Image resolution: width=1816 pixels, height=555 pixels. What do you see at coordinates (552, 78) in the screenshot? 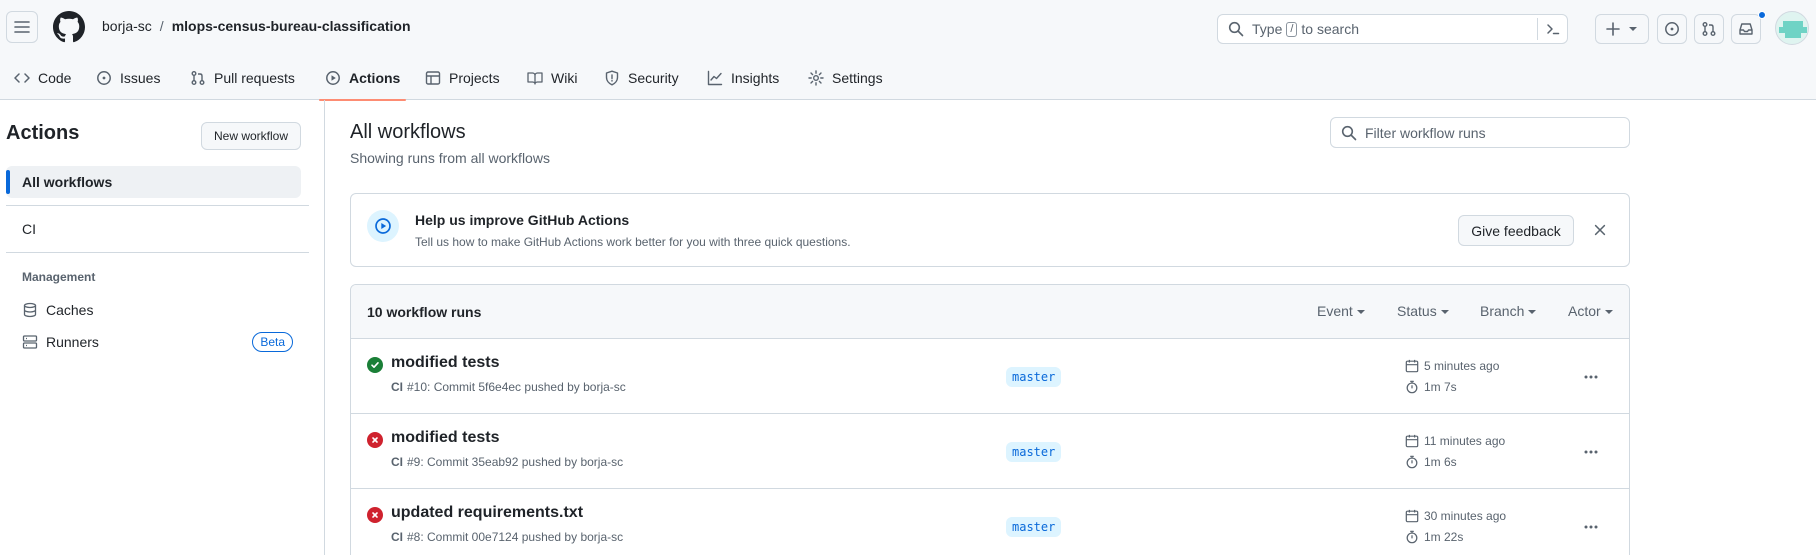
I see `tab-wiki: Wiki` at bounding box center [552, 78].